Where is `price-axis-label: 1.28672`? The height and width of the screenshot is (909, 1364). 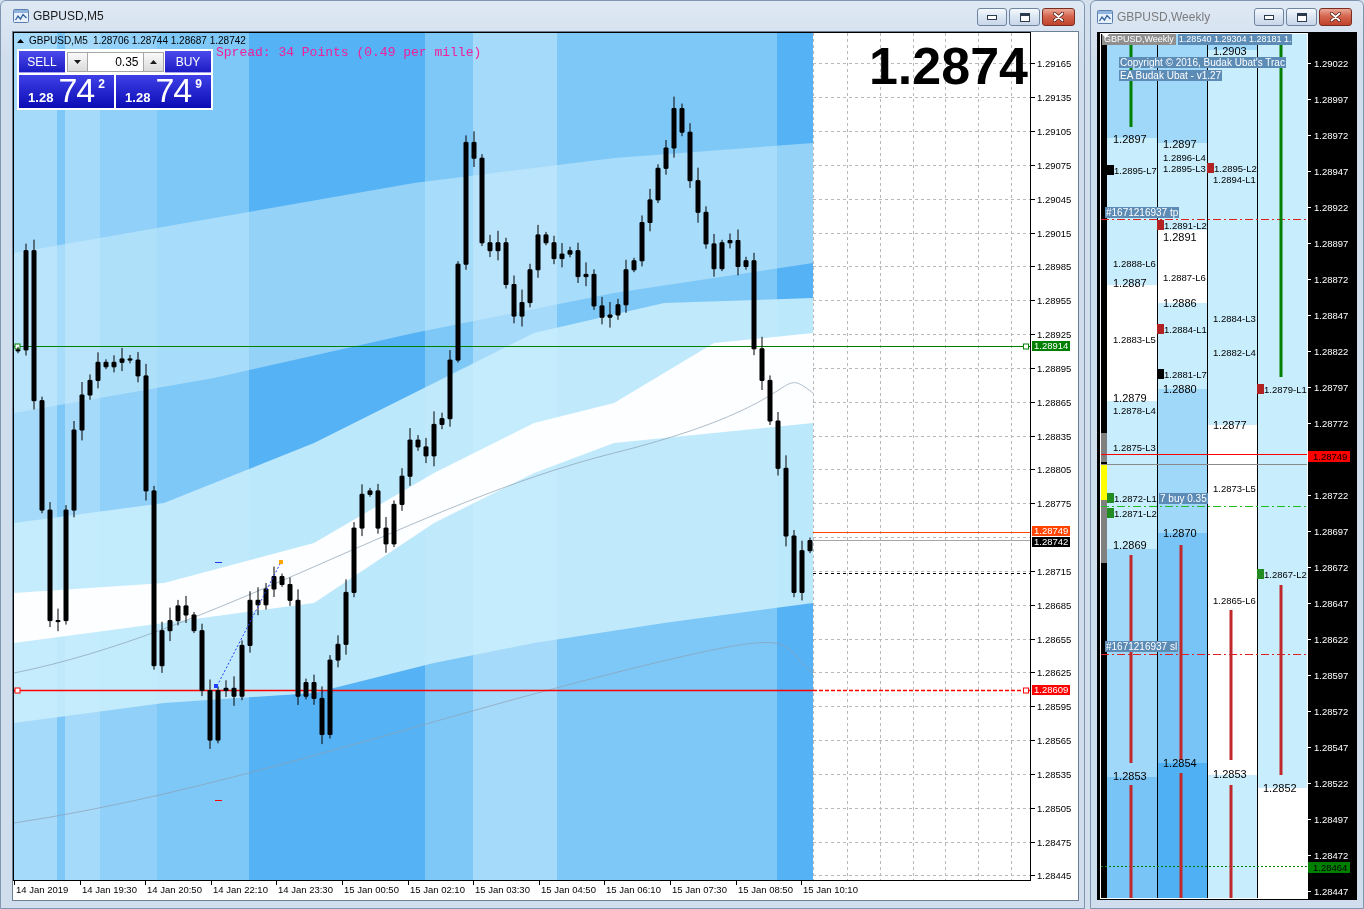
price-axis-label: 1.28672 is located at coordinates (1331, 567).